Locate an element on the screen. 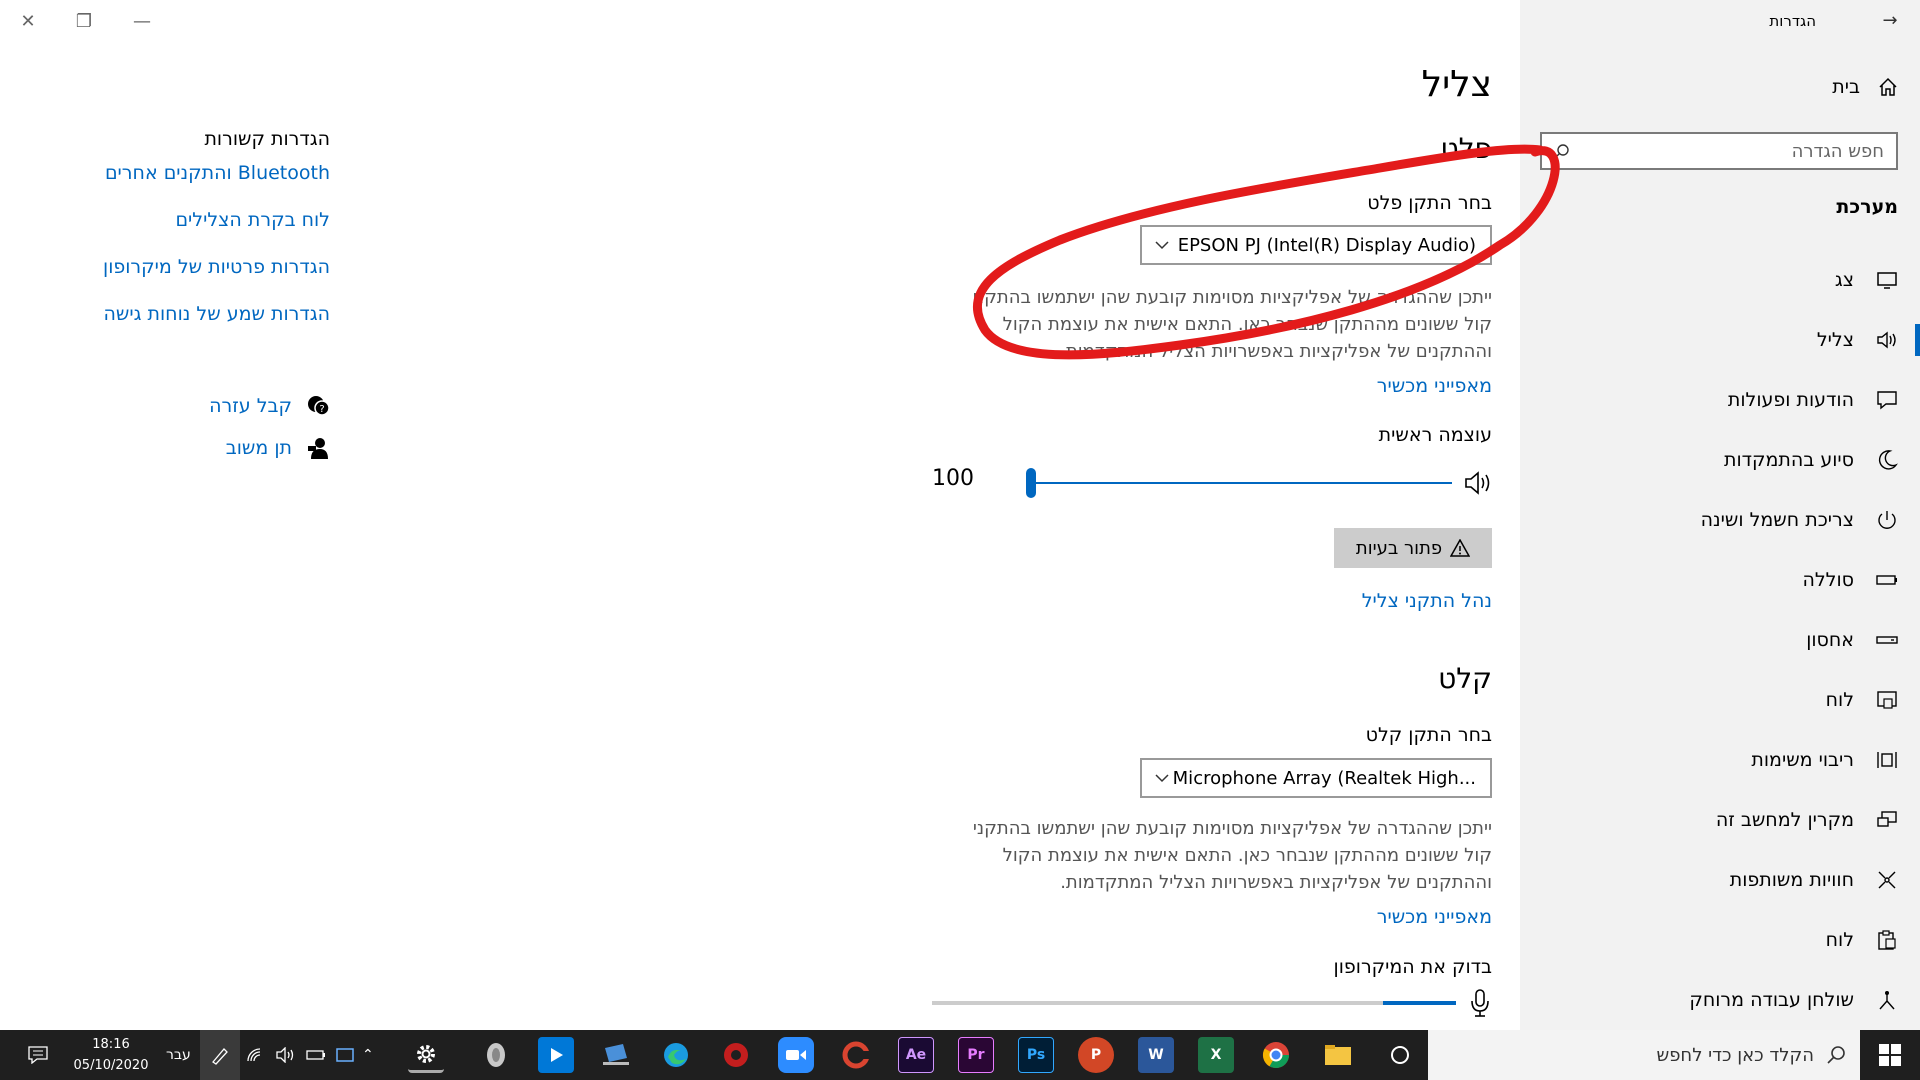  output-properties-link: מאפייני מכשיר is located at coordinates (1434, 386).